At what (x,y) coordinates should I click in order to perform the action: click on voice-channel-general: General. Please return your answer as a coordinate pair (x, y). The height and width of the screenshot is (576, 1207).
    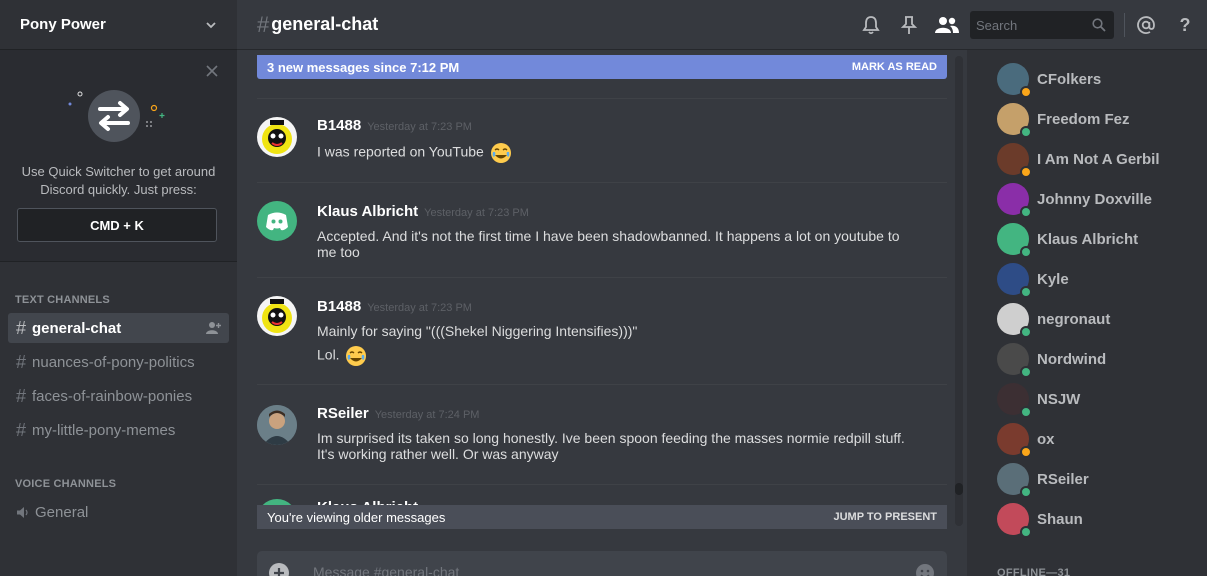
    Looking at the image, I should click on (118, 512).